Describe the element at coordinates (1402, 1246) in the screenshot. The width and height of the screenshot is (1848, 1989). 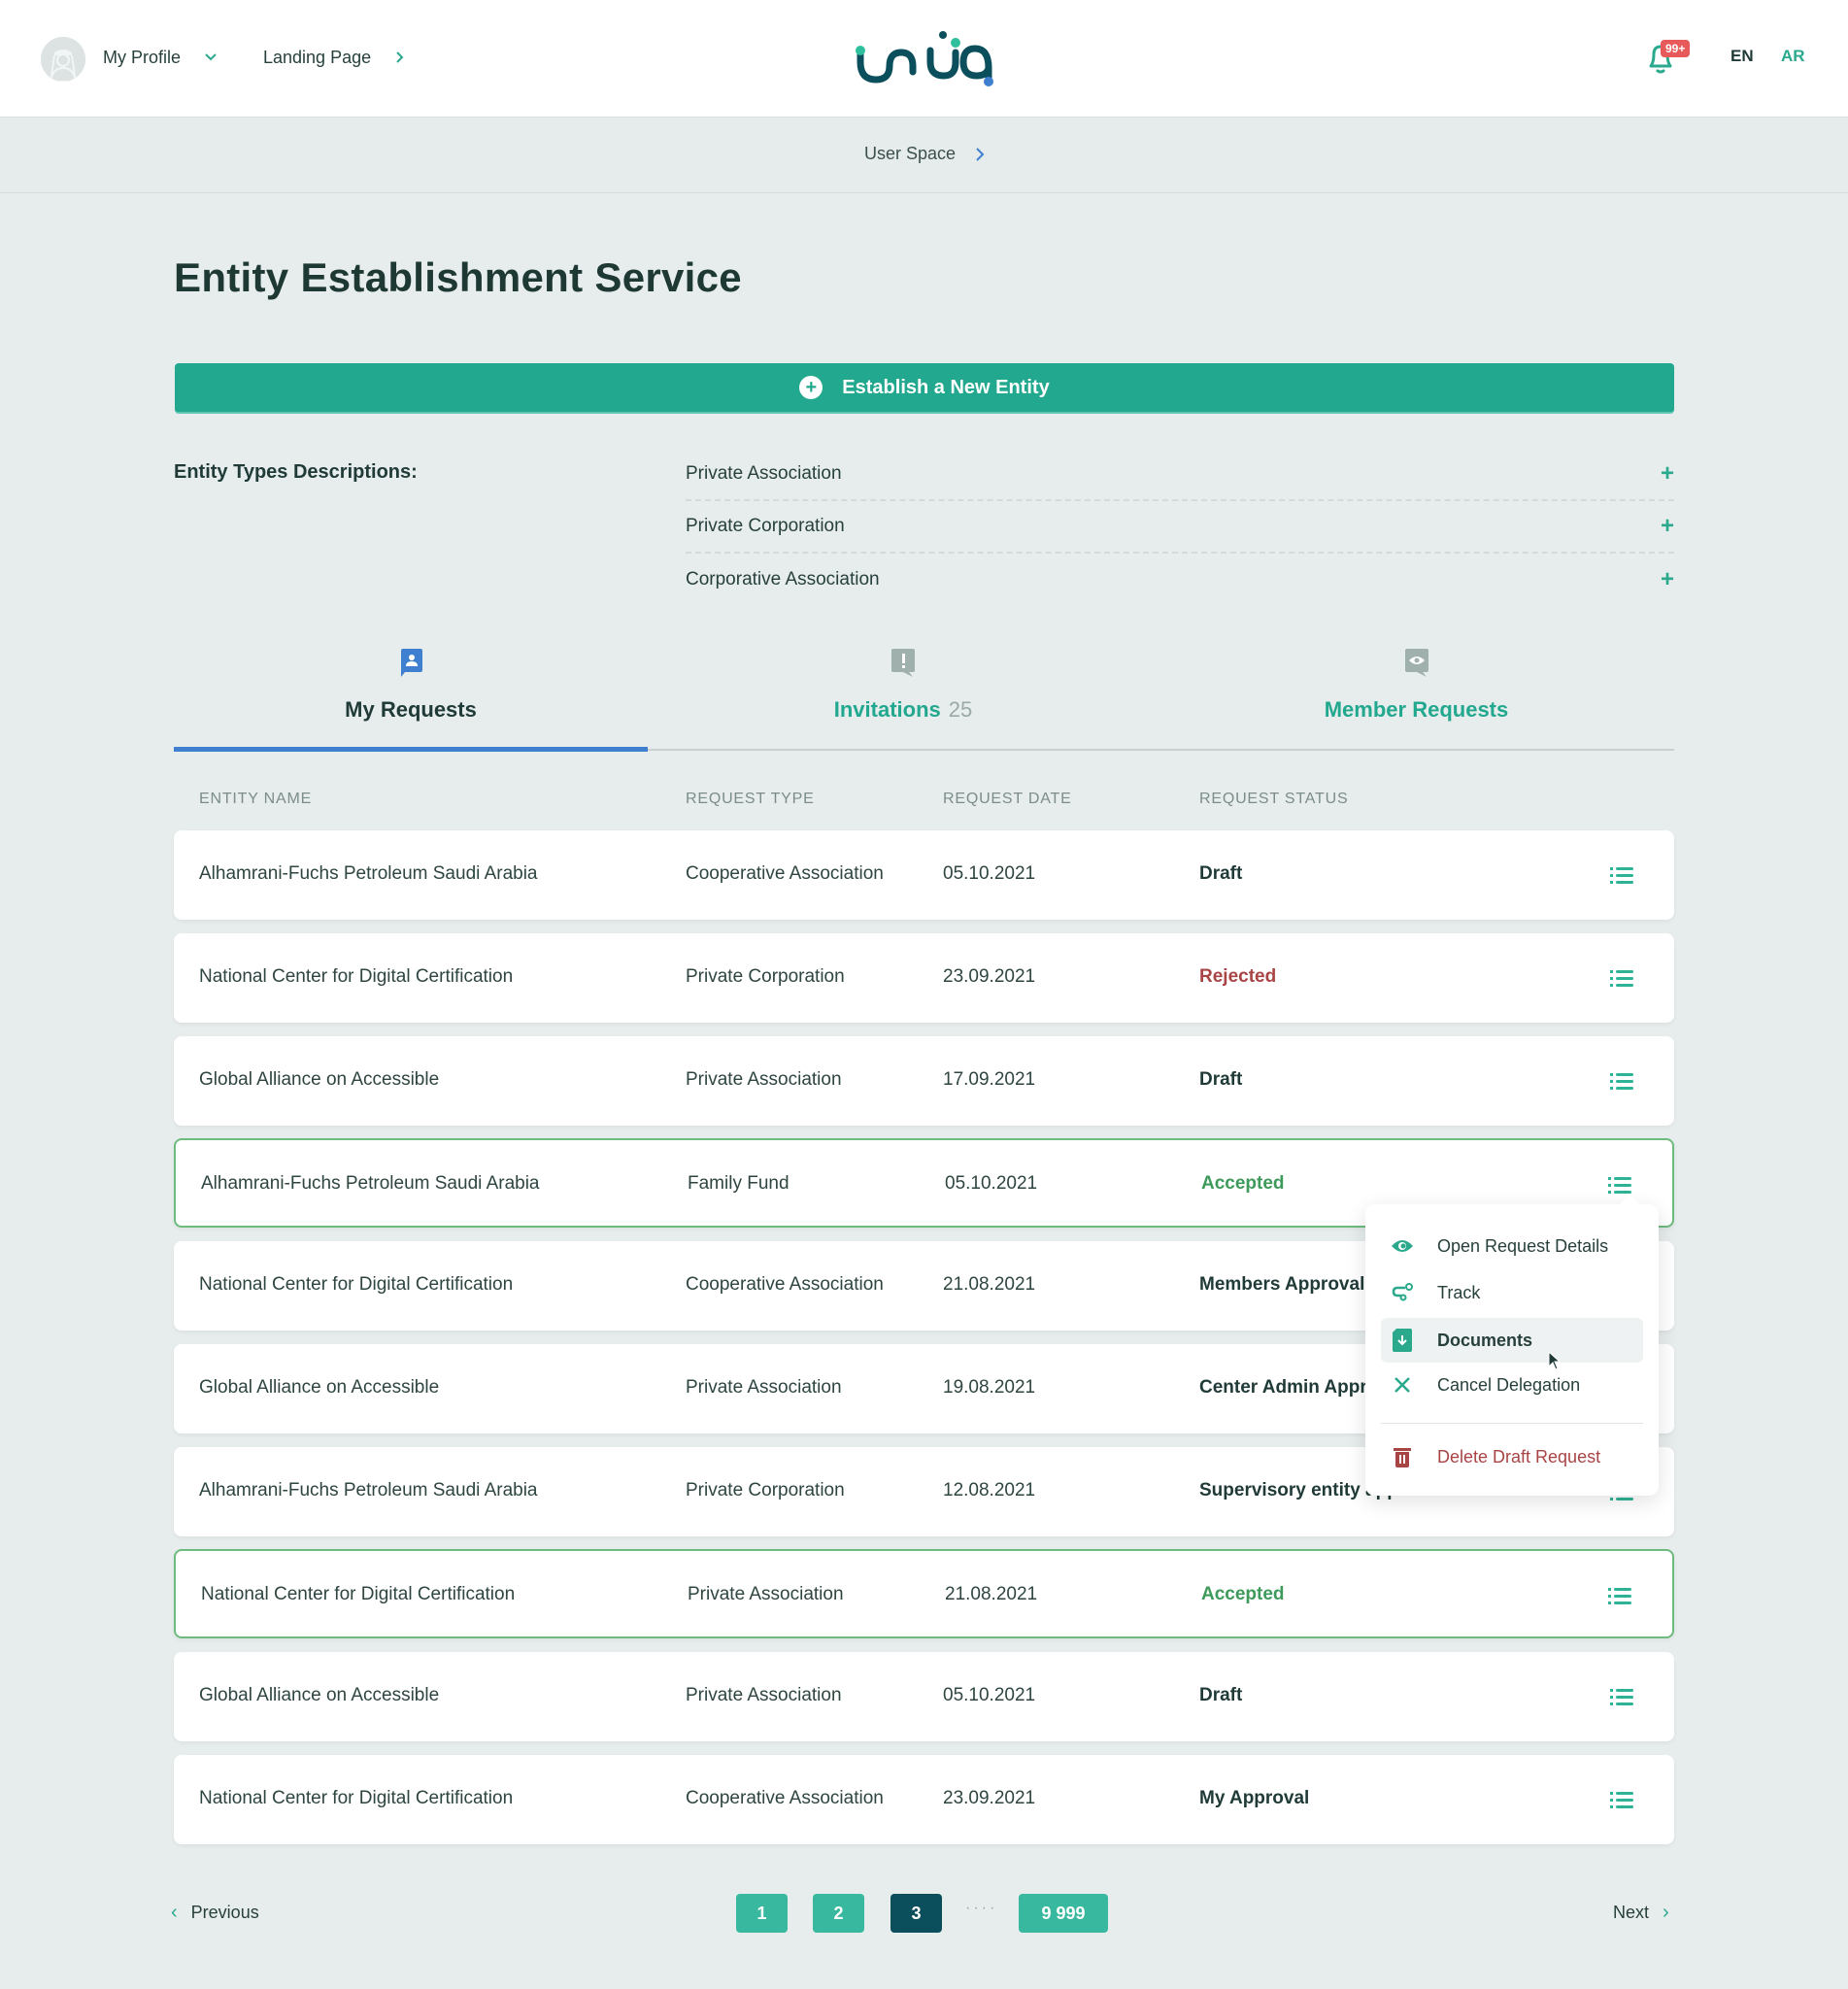
I see `eye-icon` at that location.